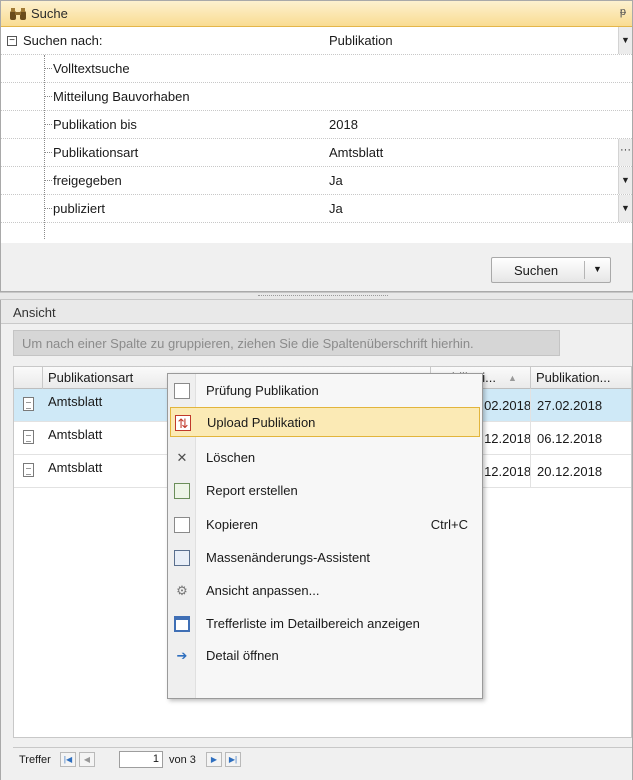 The height and width of the screenshot is (780, 633). Describe the element at coordinates (316, 312) in the screenshot. I see `view-title-bar: Ansicht` at that location.